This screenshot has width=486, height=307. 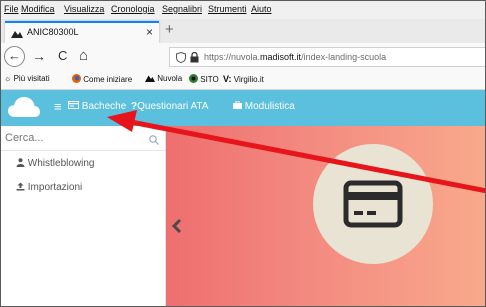 I want to click on nav-modulistica-label: Modulistica, so click(x=269, y=106).